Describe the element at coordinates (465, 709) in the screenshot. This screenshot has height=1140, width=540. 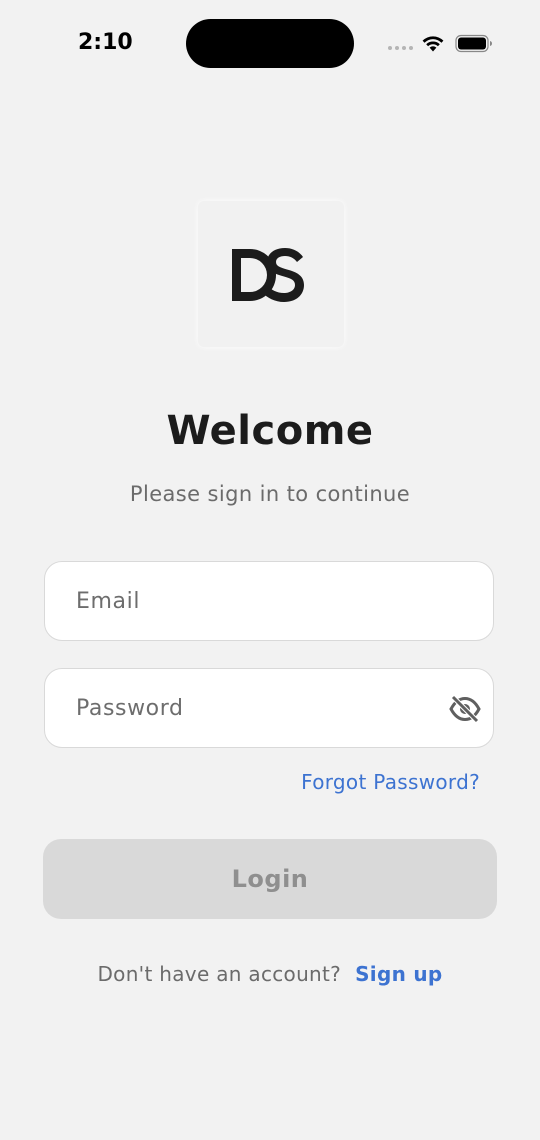
I see `eye-off-icon` at that location.